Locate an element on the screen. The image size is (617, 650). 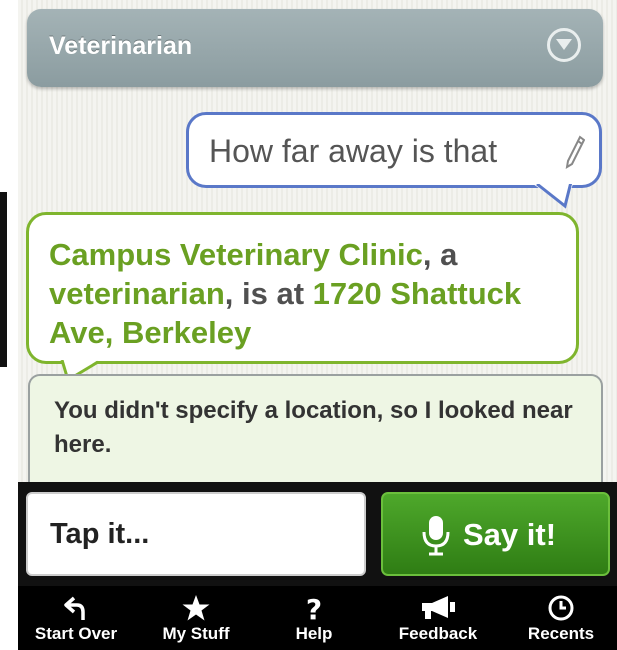
tab-feedback: Feedback is located at coordinates (438, 618).